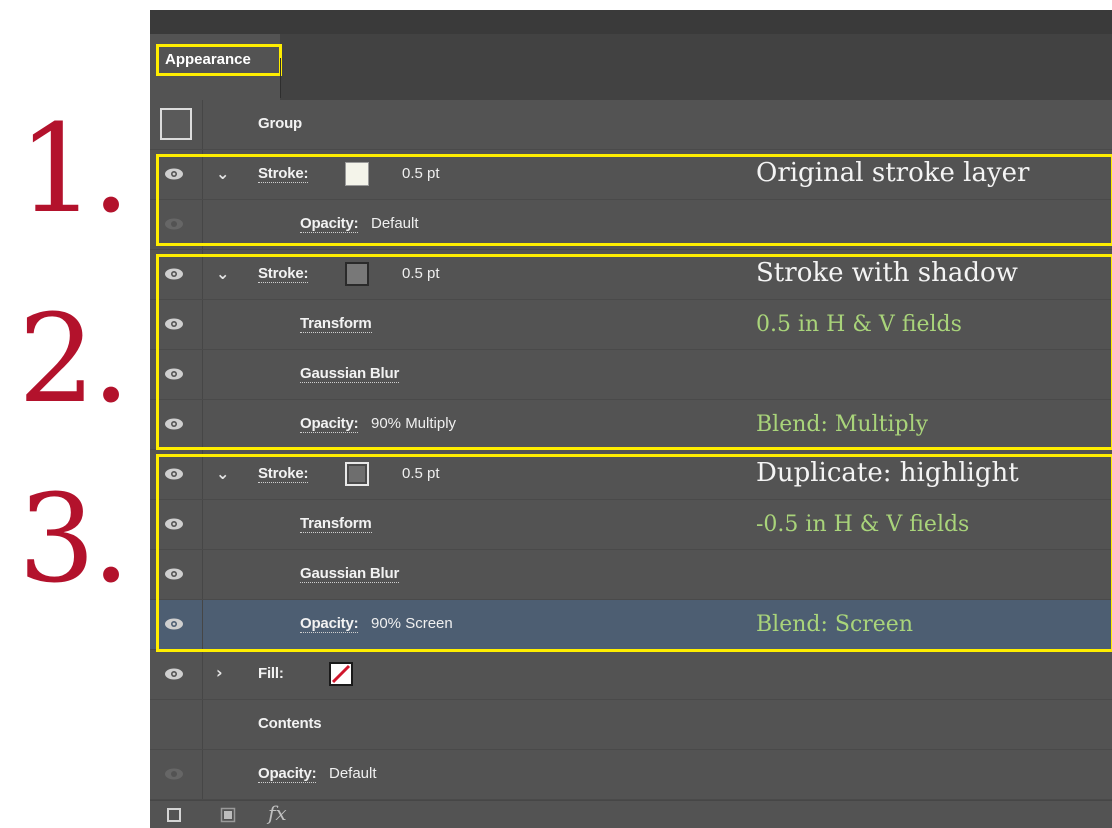  Describe the element at coordinates (863, 524) in the screenshot. I see `annotation-note: -0.5 in H & V fields` at that location.